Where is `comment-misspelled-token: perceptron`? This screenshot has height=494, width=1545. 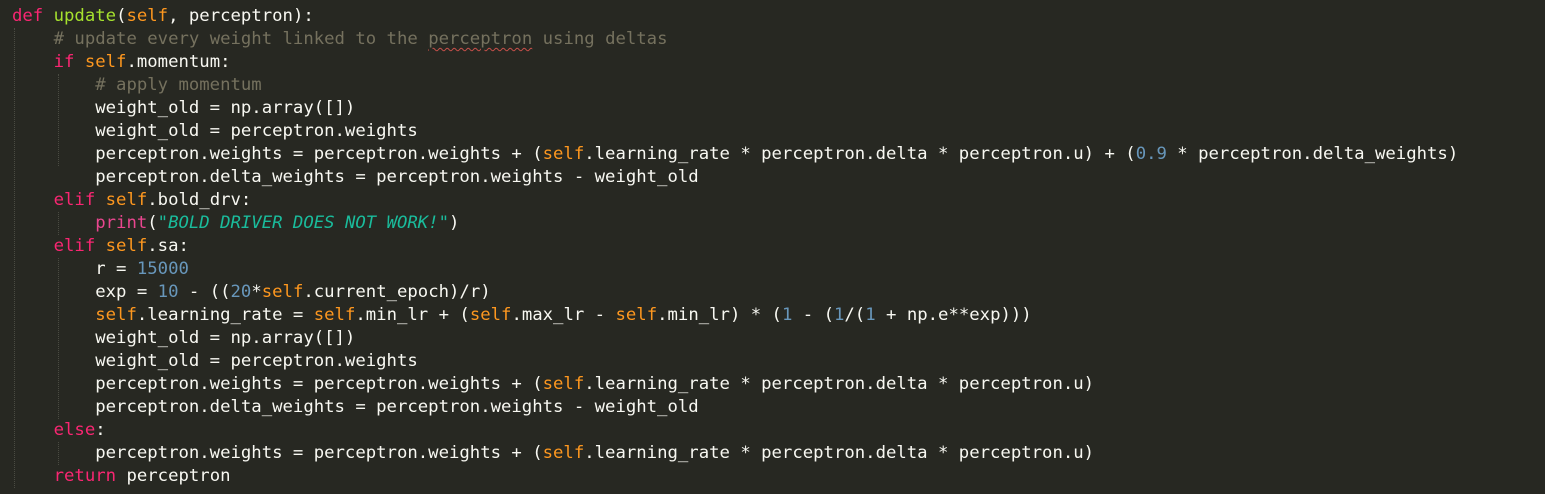
comment-misspelled-token: perceptron is located at coordinates (480, 39).